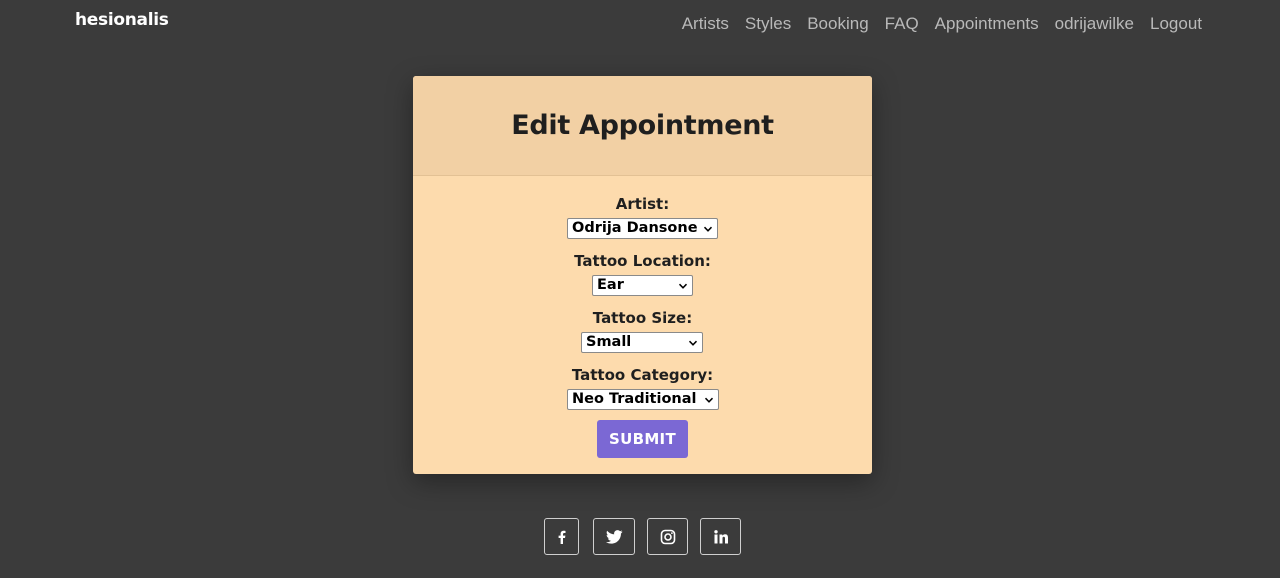 This screenshot has height=578, width=1280. I want to click on artist-label: Artist:, so click(642, 204).